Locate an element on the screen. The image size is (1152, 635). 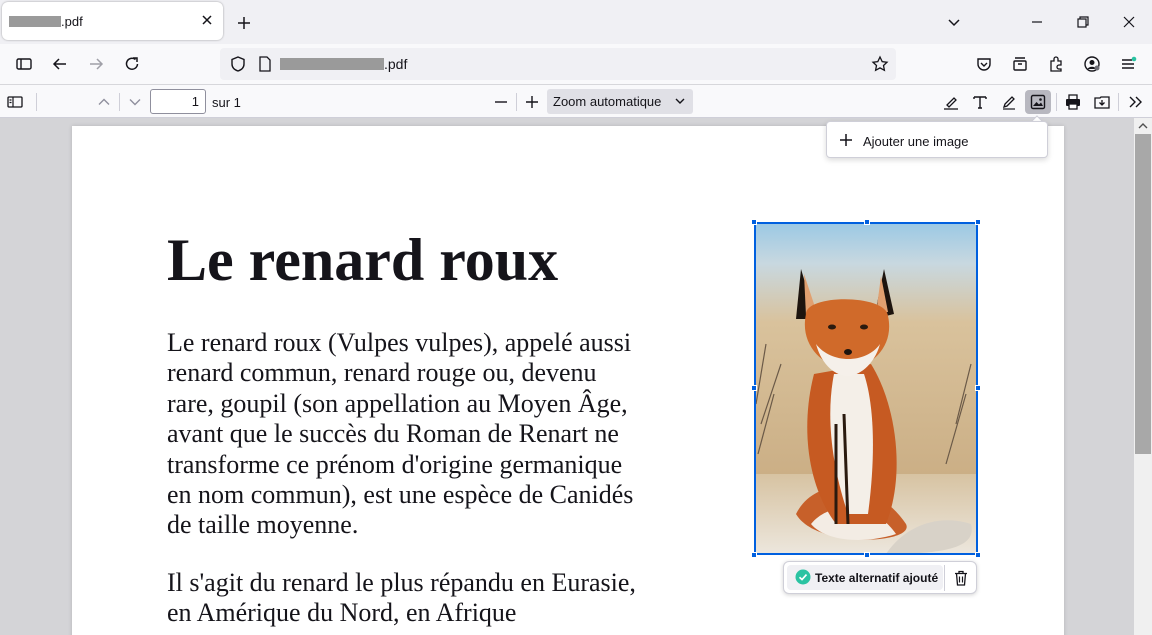
print-icon is located at coordinates (1073, 102).